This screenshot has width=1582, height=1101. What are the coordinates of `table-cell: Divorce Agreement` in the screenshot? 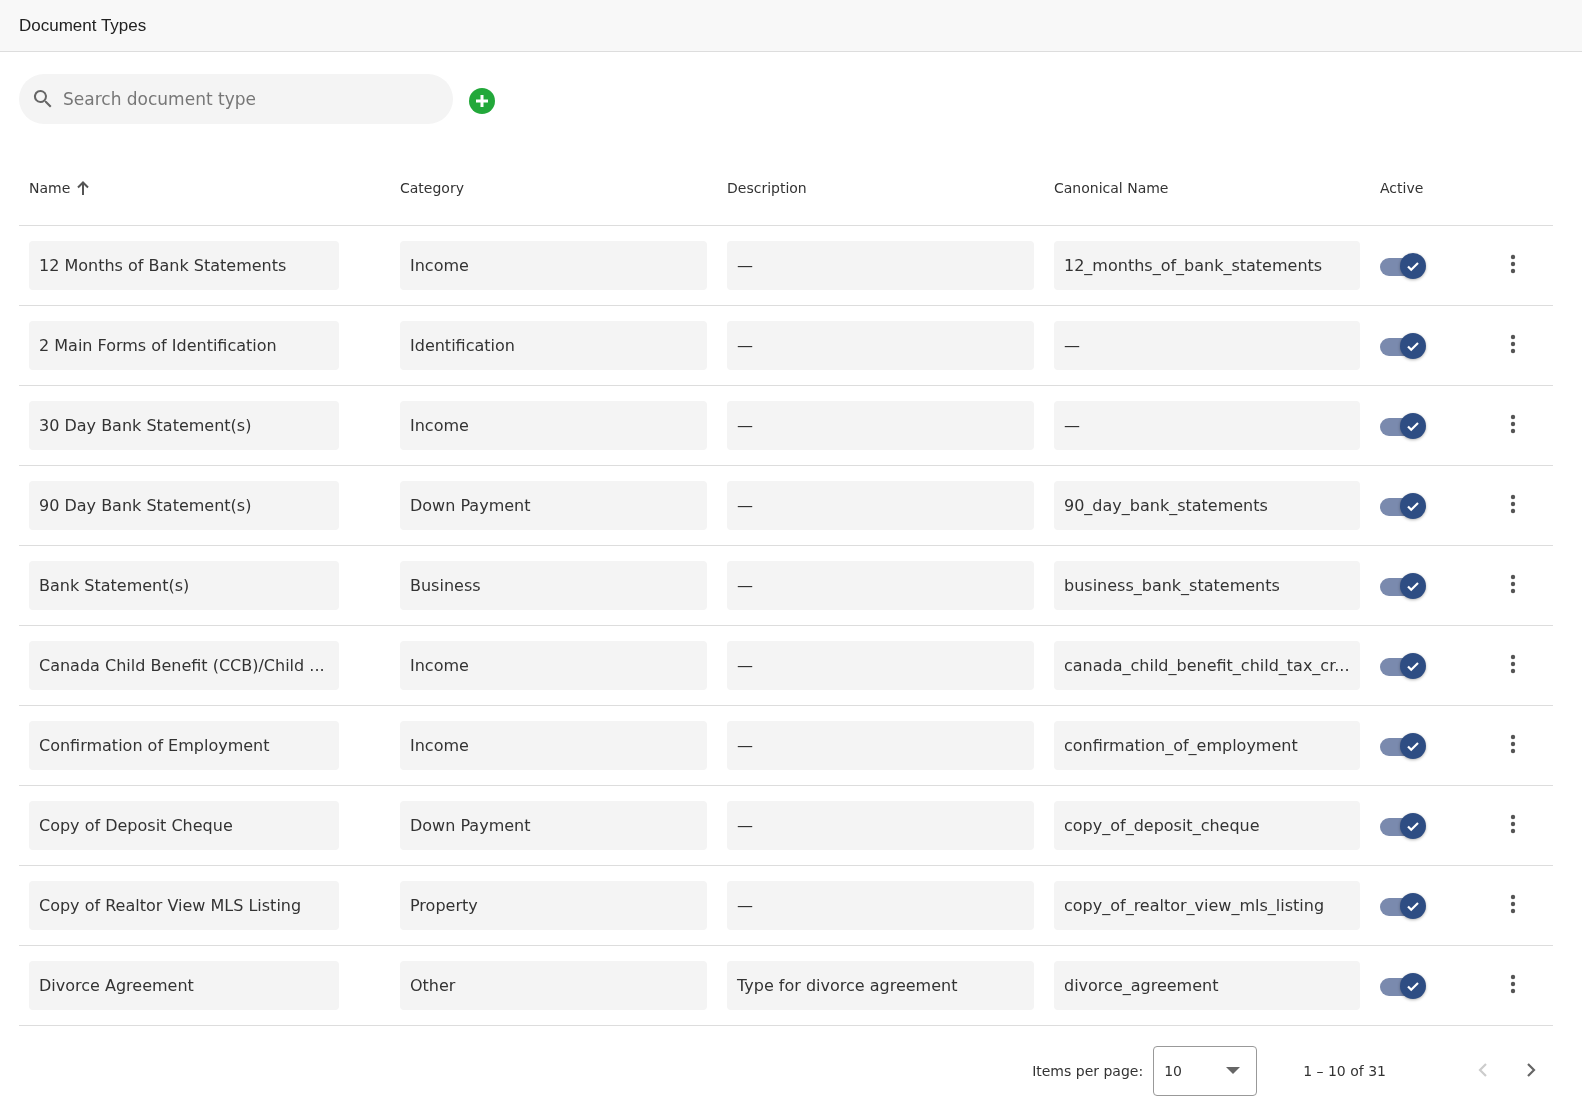 It's located at (184, 985).